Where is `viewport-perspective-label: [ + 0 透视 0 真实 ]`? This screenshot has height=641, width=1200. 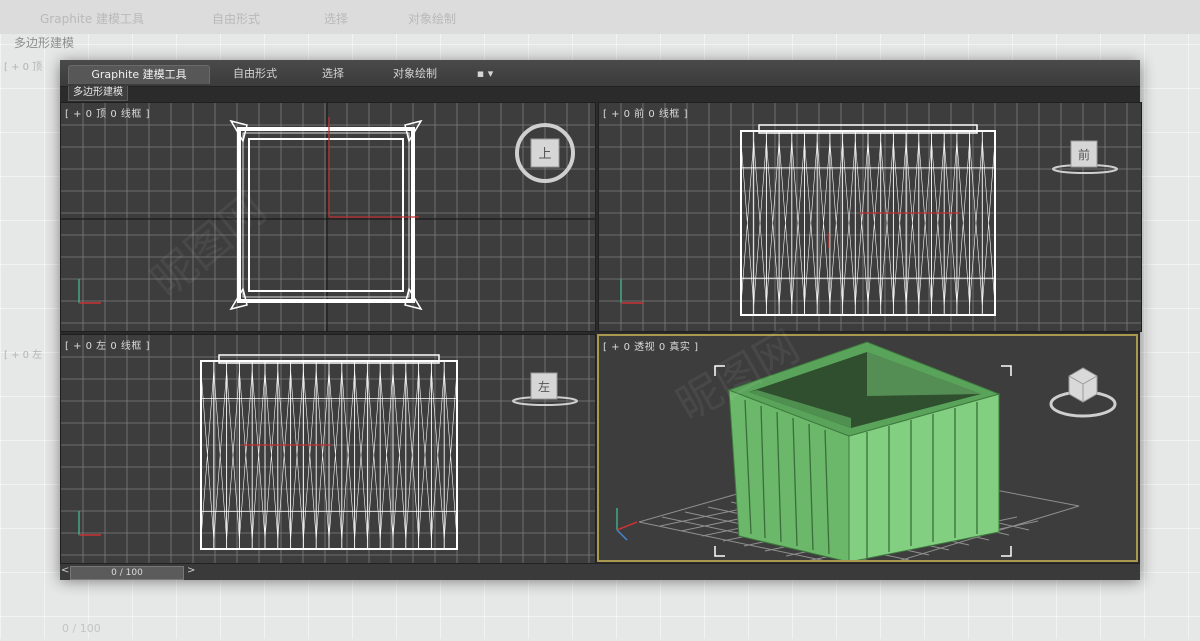
viewport-perspective-label: [ + 0 透视 0 真实 ] is located at coordinates (650, 345).